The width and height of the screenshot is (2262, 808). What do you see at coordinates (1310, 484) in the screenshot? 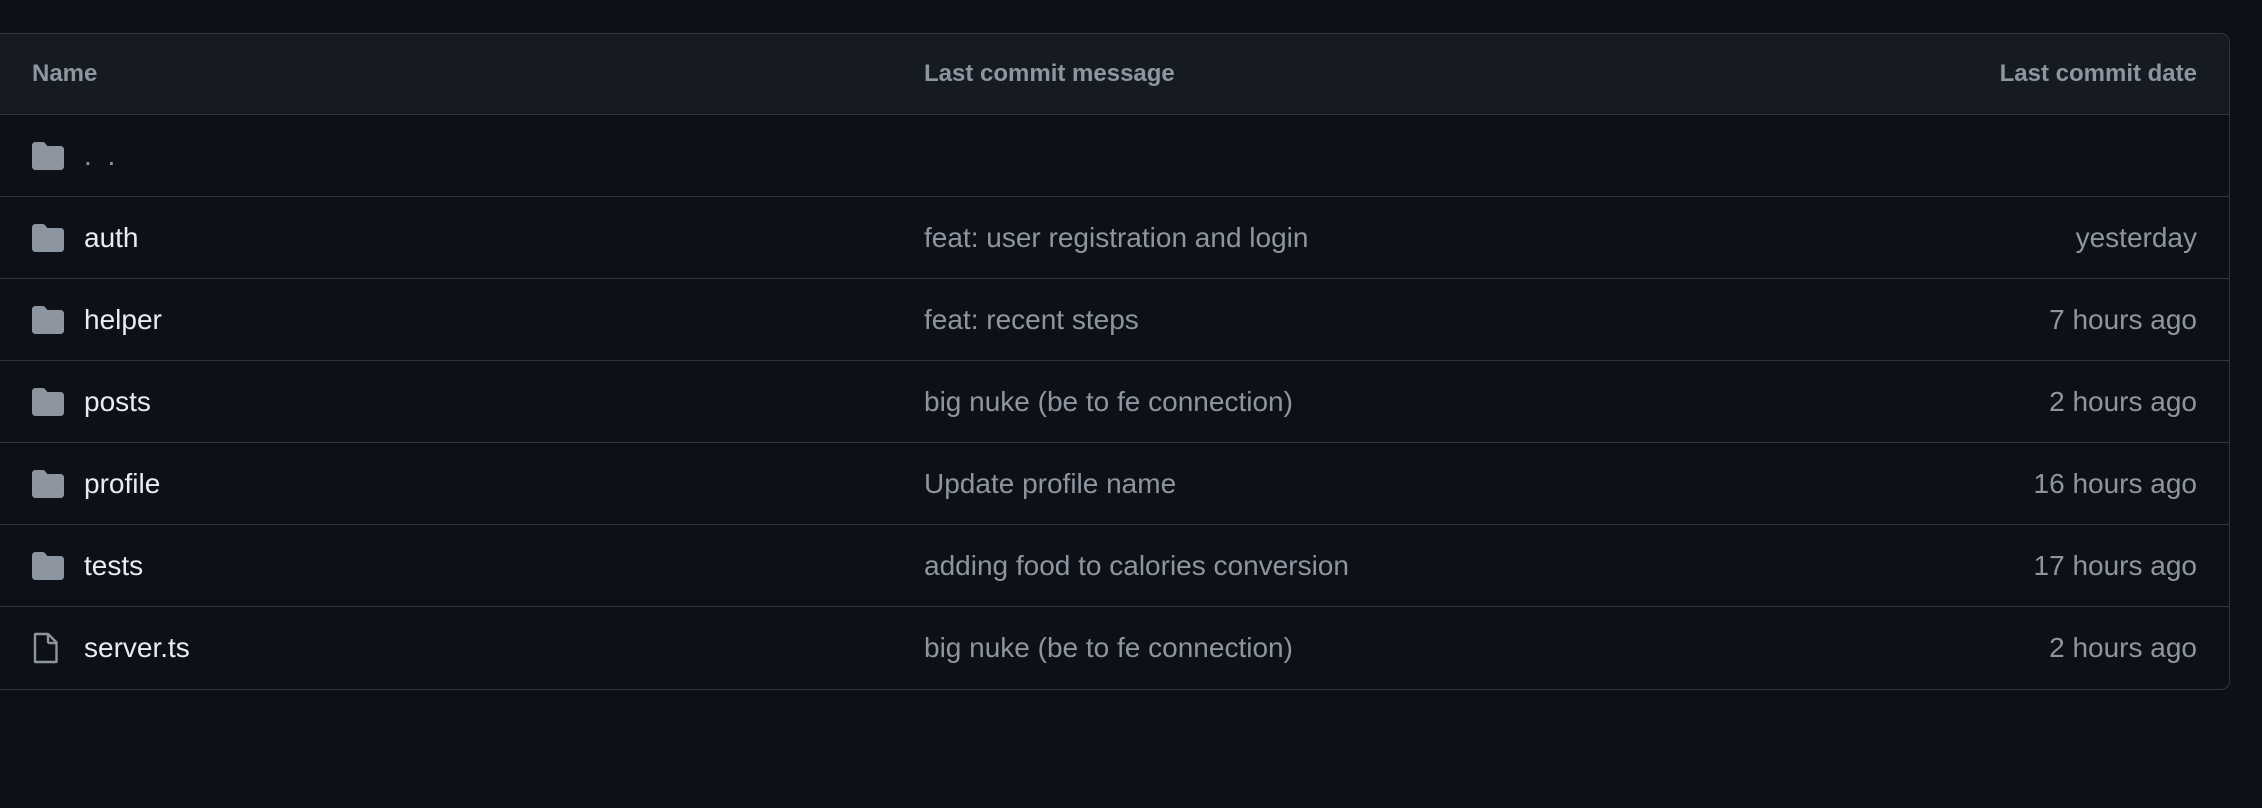
I see `commit-message-link: Update profile name` at bounding box center [1310, 484].